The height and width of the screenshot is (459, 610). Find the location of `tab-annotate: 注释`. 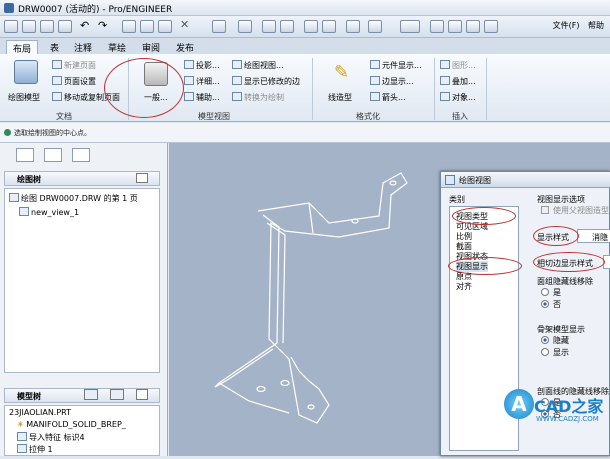

tab-annotate: 注释 is located at coordinates (83, 47).